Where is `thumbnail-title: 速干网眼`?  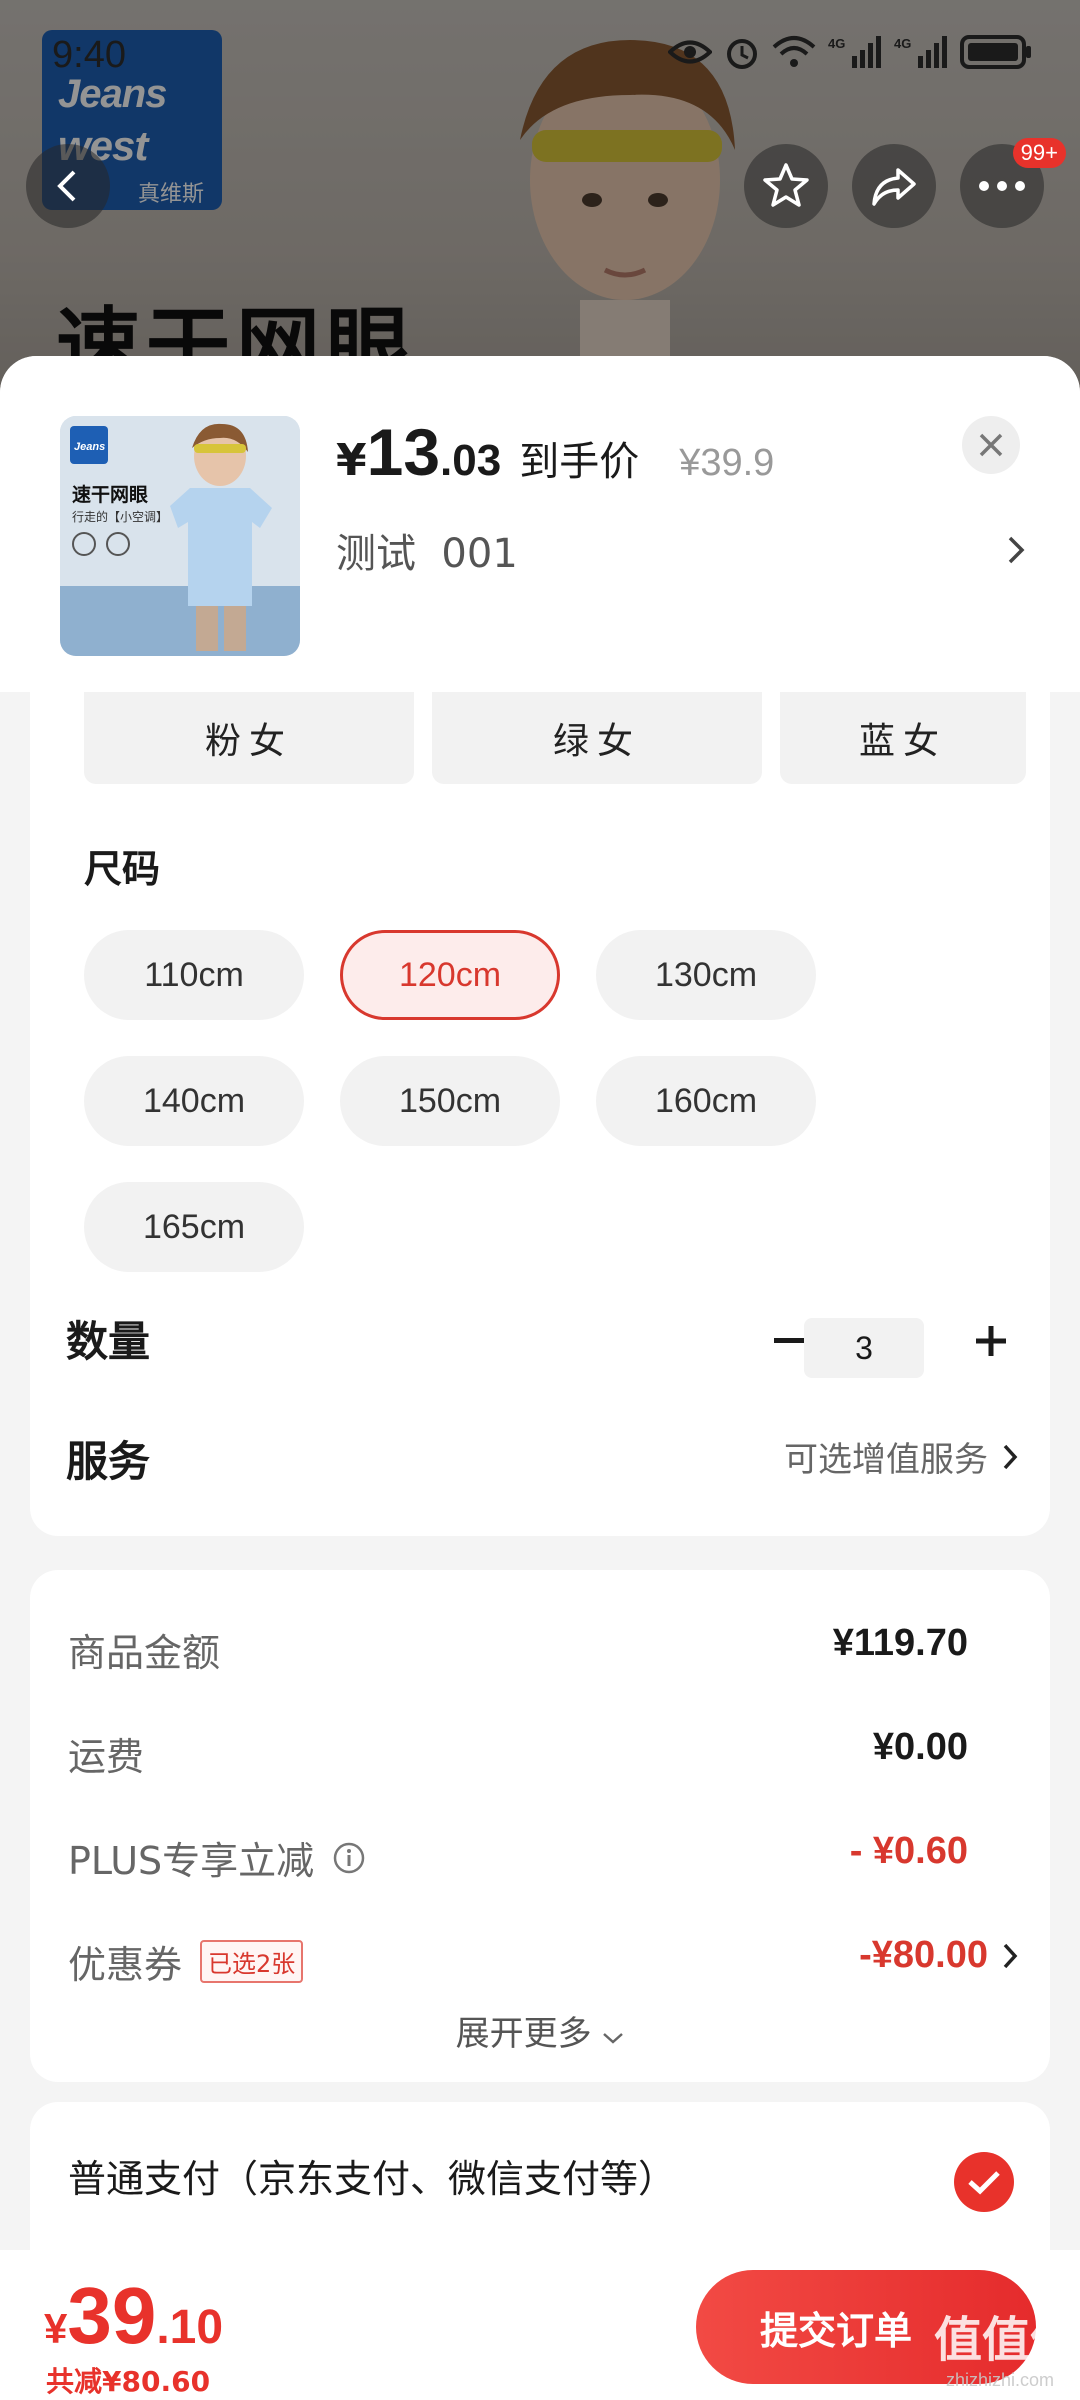
thumbnail-title: 速干网眼 is located at coordinates (110, 495).